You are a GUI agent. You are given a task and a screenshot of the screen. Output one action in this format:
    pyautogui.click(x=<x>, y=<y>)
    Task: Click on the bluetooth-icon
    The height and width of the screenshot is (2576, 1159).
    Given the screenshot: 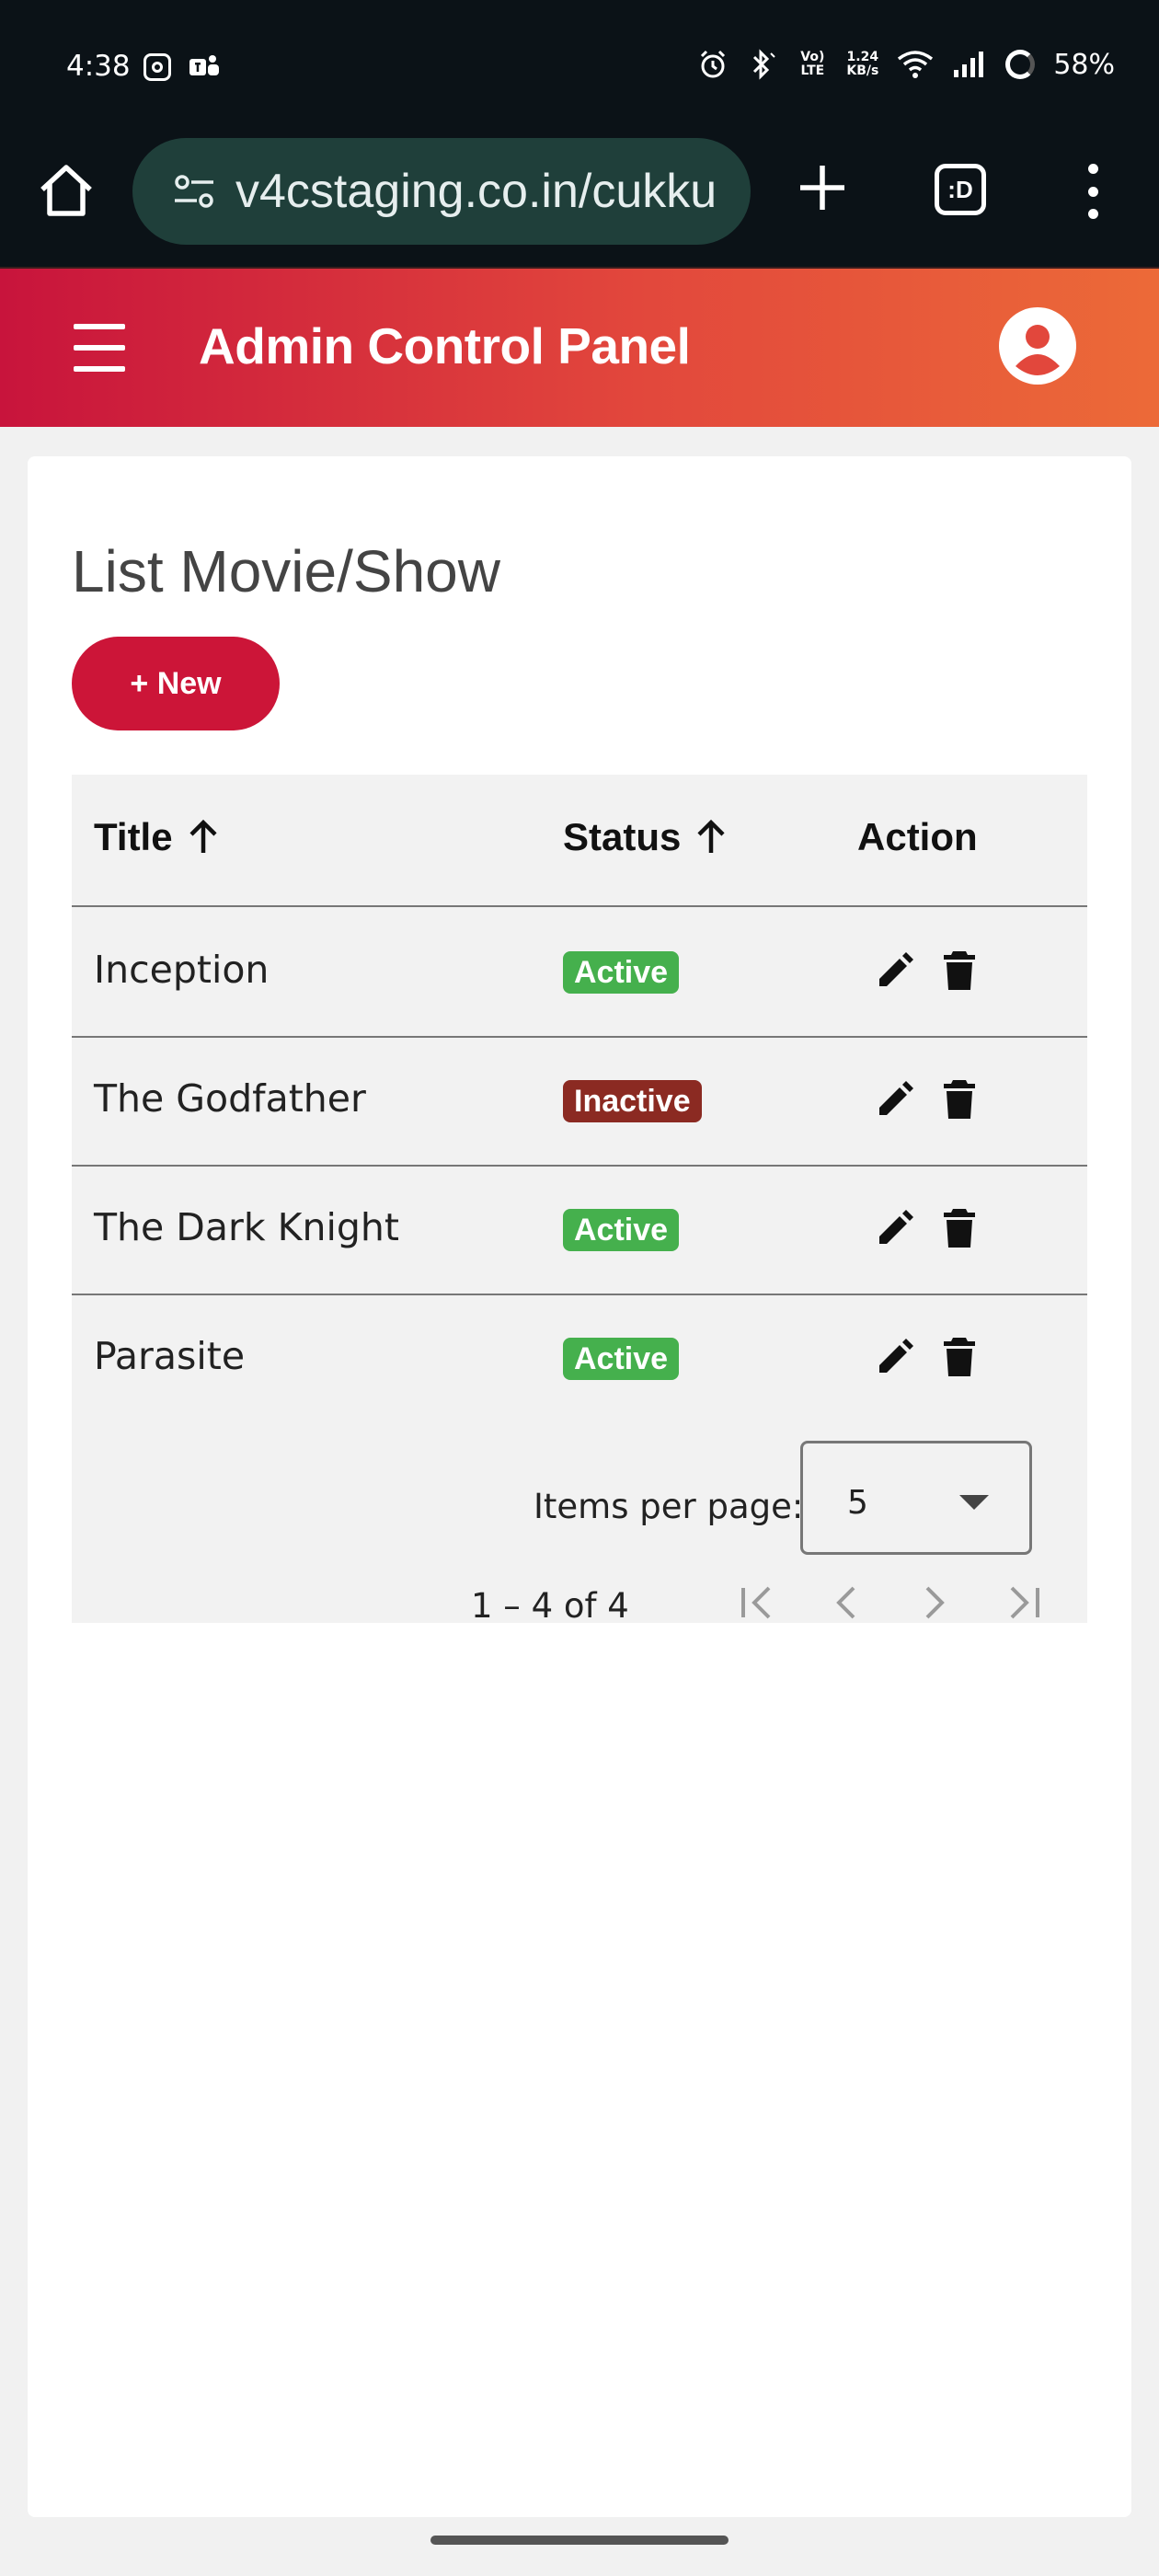 What is the action you would take?
    pyautogui.click(x=764, y=64)
    